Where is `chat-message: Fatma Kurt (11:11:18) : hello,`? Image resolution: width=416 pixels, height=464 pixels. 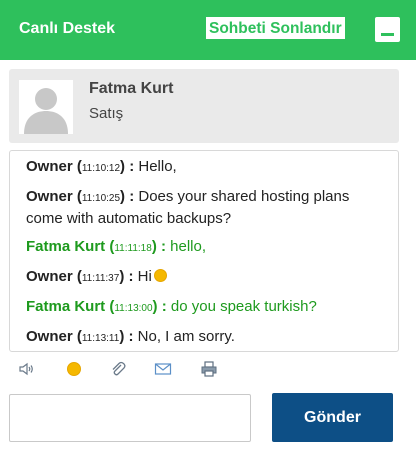 chat-message: Fatma Kurt (11:11:18) : hello, is located at coordinates (116, 246).